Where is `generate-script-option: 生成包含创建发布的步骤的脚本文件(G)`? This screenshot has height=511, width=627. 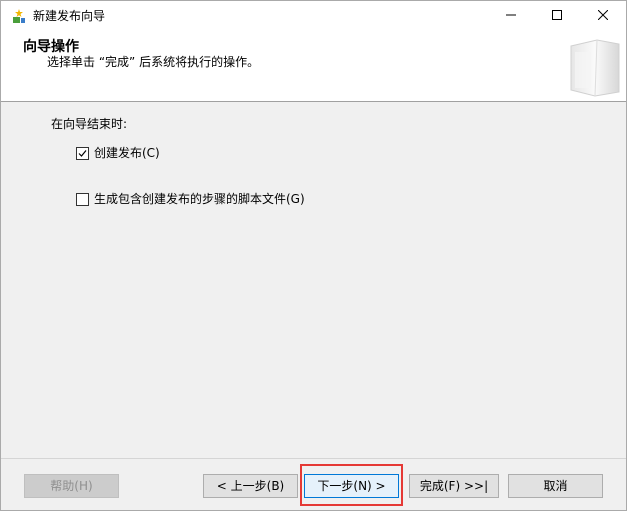 generate-script-option: 生成包含创建发布的步骤的脚本文件(G) is located at coordinates (190, 199).